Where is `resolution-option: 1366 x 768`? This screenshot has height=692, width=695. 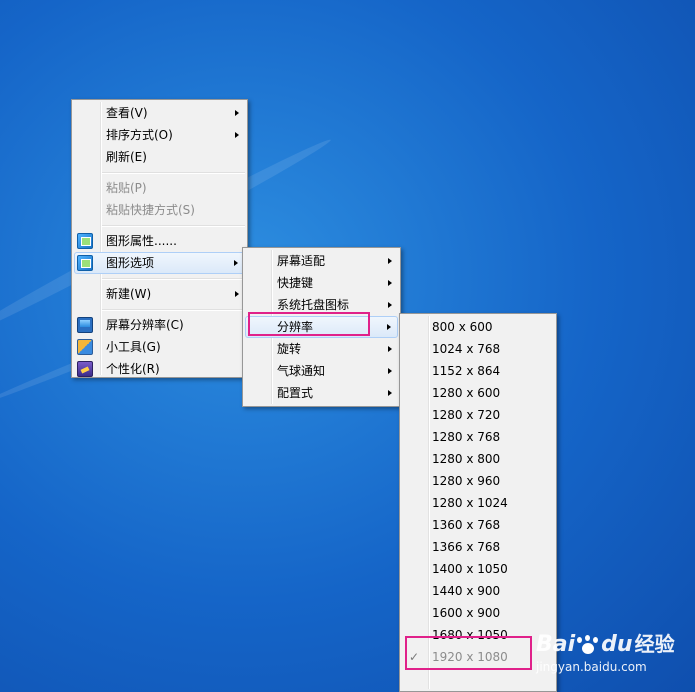 resolution-option: 1366 x 768 is located at coordinates (478, 547).